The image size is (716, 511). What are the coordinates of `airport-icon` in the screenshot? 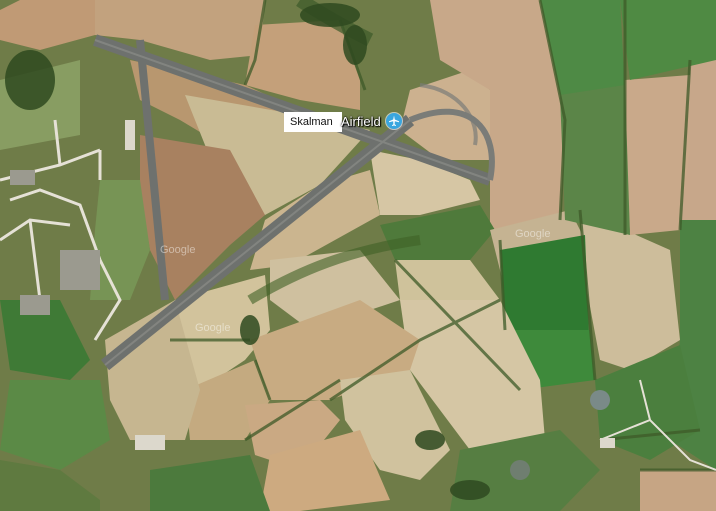 It's located at (394, 121).